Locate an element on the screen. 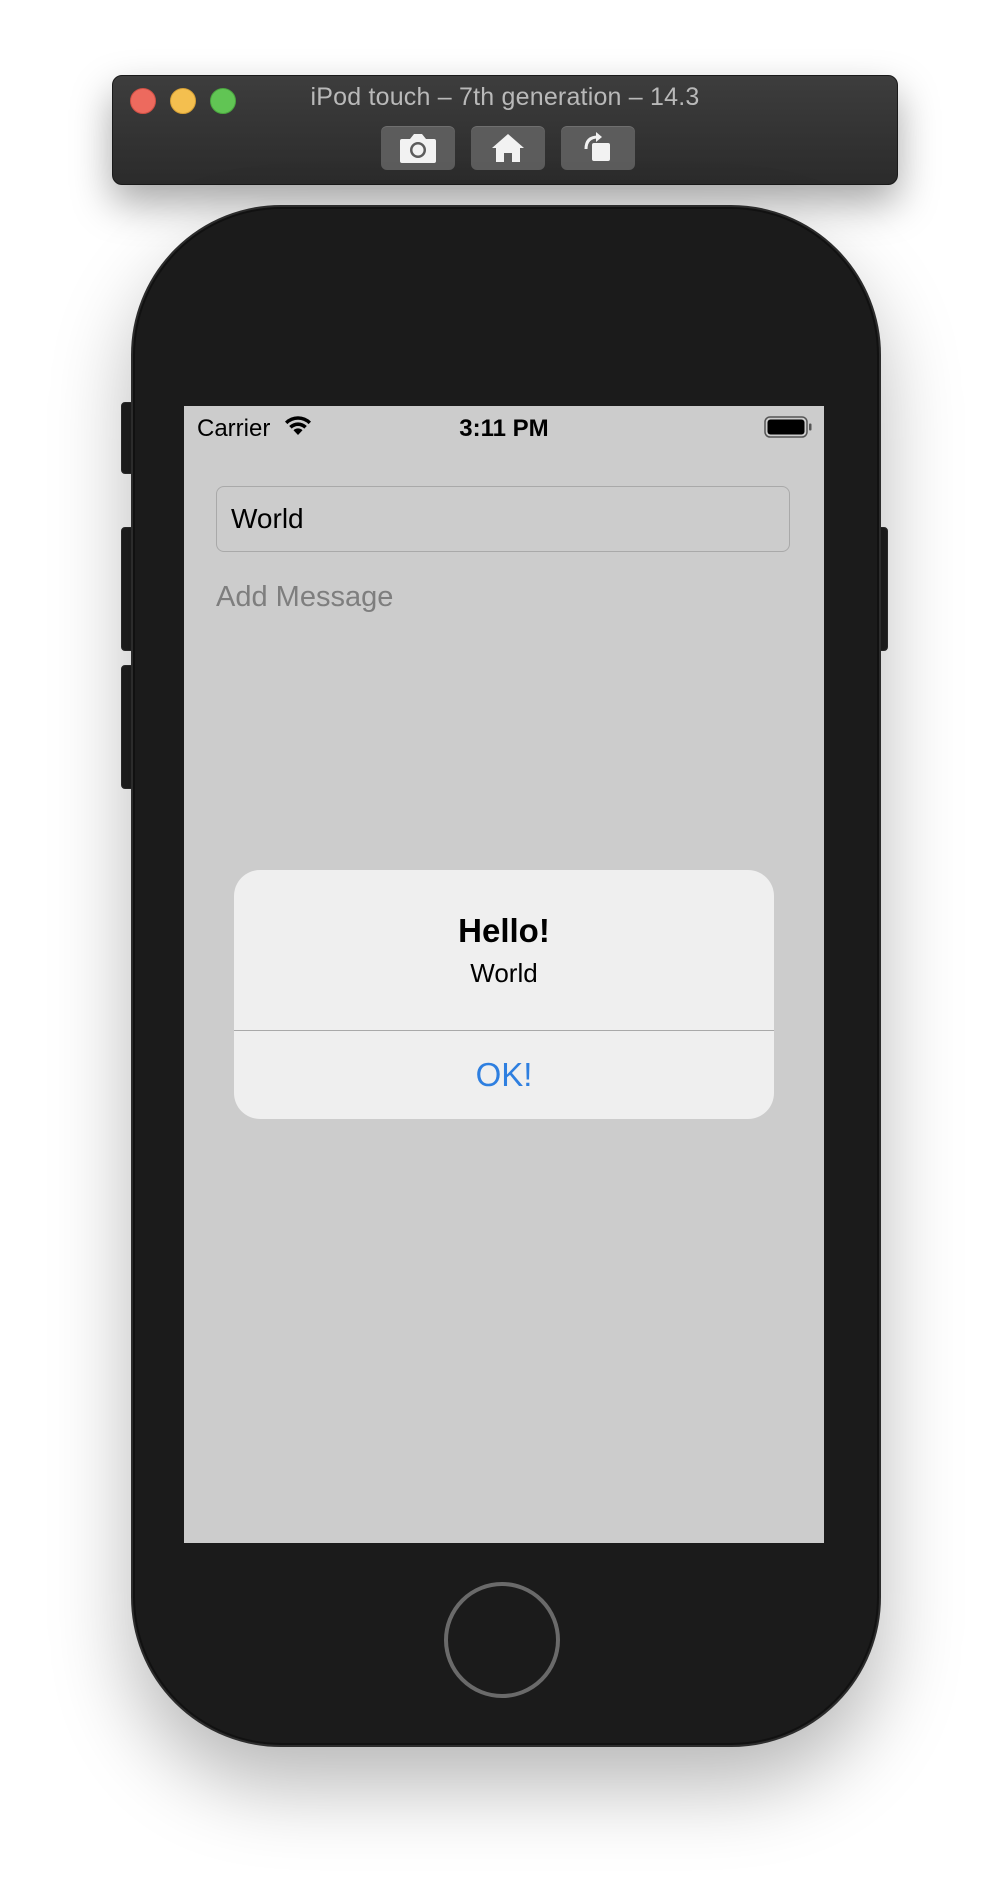  status-bar: Carrier 3:11 PM is located at coordinates (504, 427).